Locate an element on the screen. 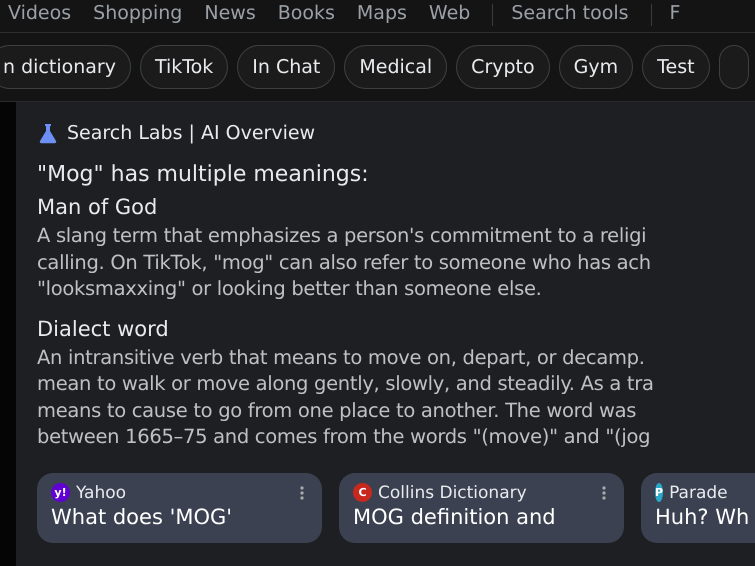 This screenshot has height=566, width=755. meaning-text: between 1665–75 and comes from the words "(move)" and "(jog is located at coordinates (344, 437).